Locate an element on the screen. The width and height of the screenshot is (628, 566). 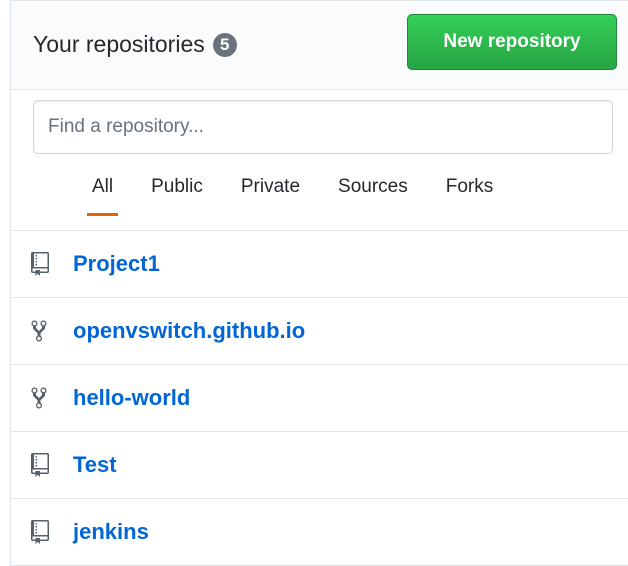
filter-tabs: All Public Private Sources Forks is located at coordinates (292, 193).